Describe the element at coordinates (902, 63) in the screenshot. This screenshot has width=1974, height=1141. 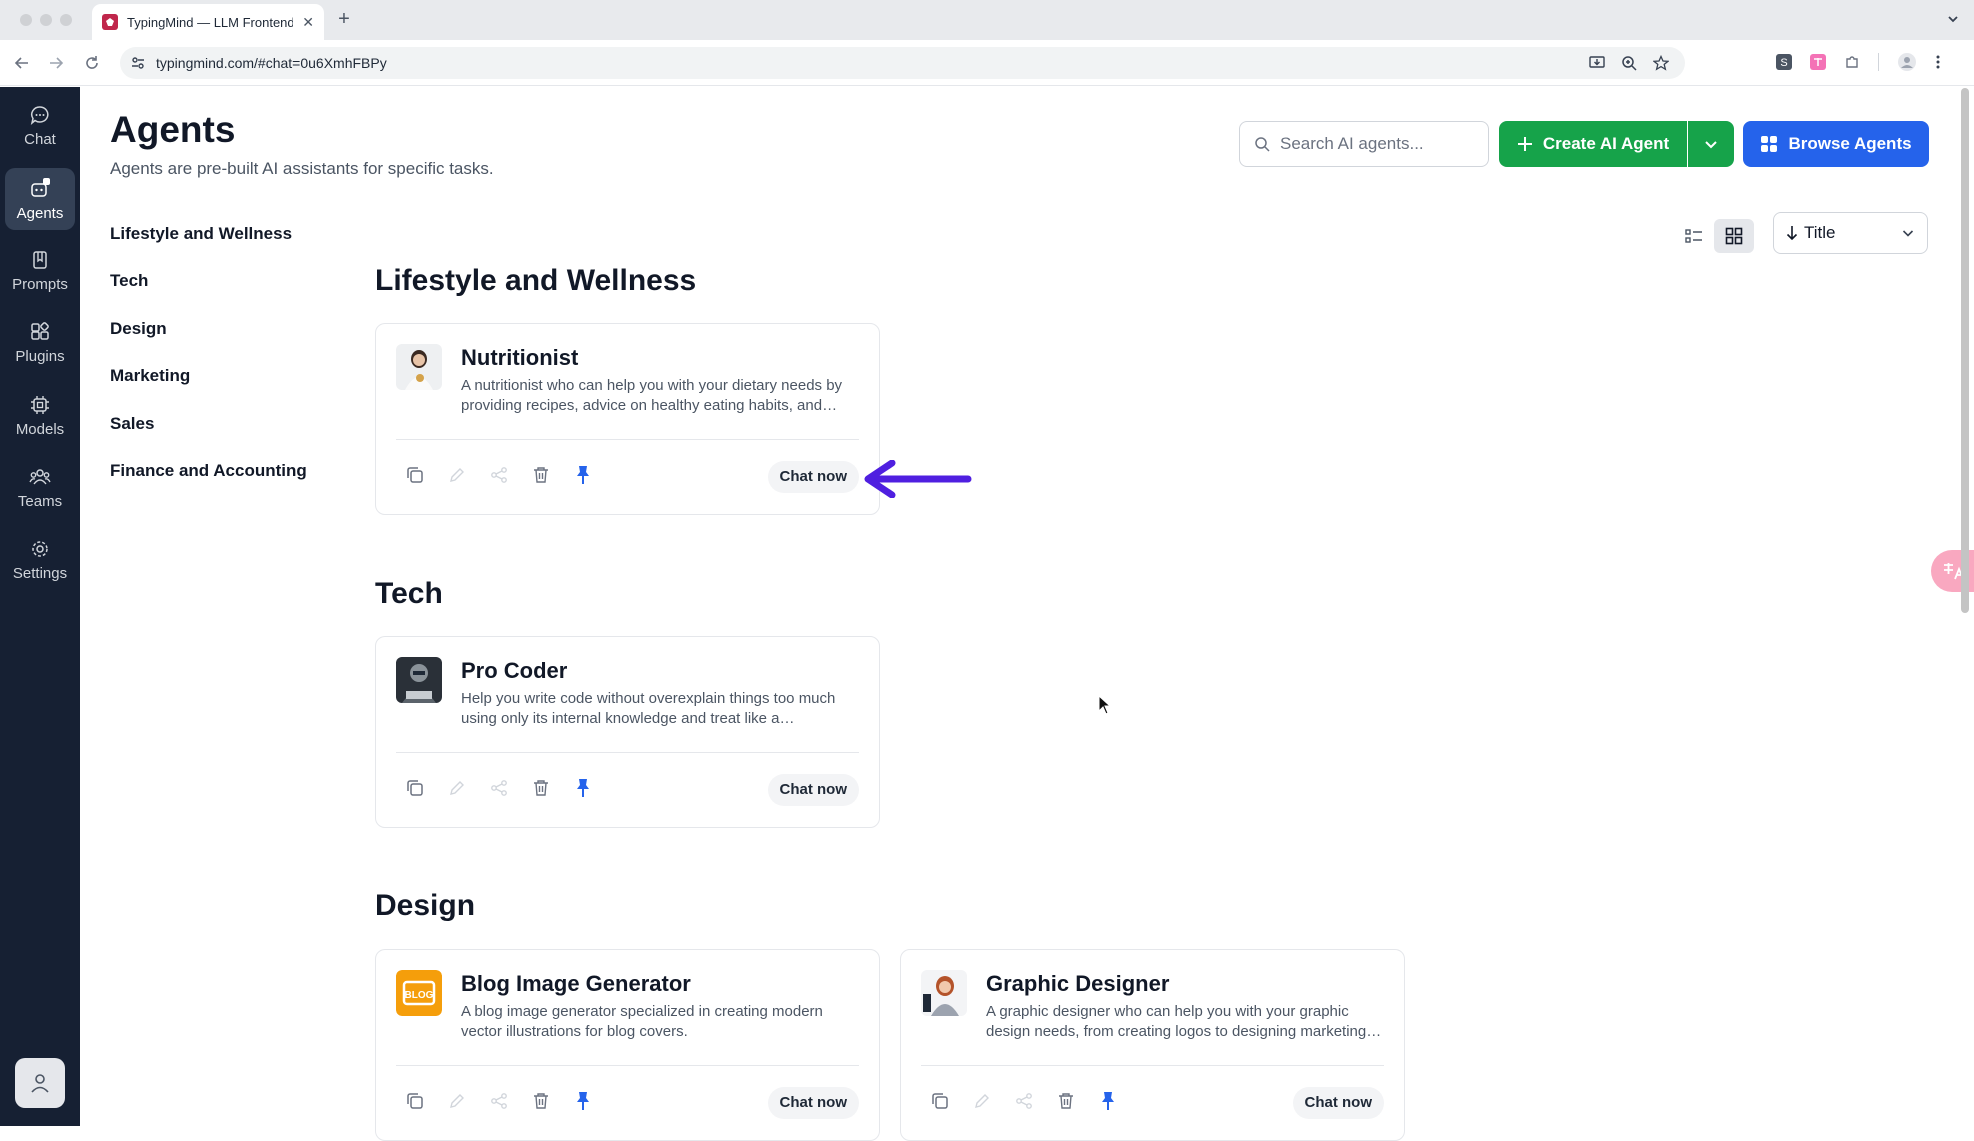
I see `url-field: typingmind.com/#chat=0u6XmhFBPy` at that location.